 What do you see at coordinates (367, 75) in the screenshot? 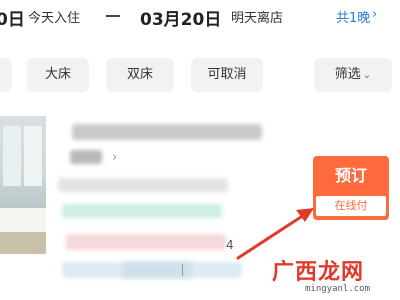
I see `chevron-down-icon: ⌄` at bounding box center [367, 75].